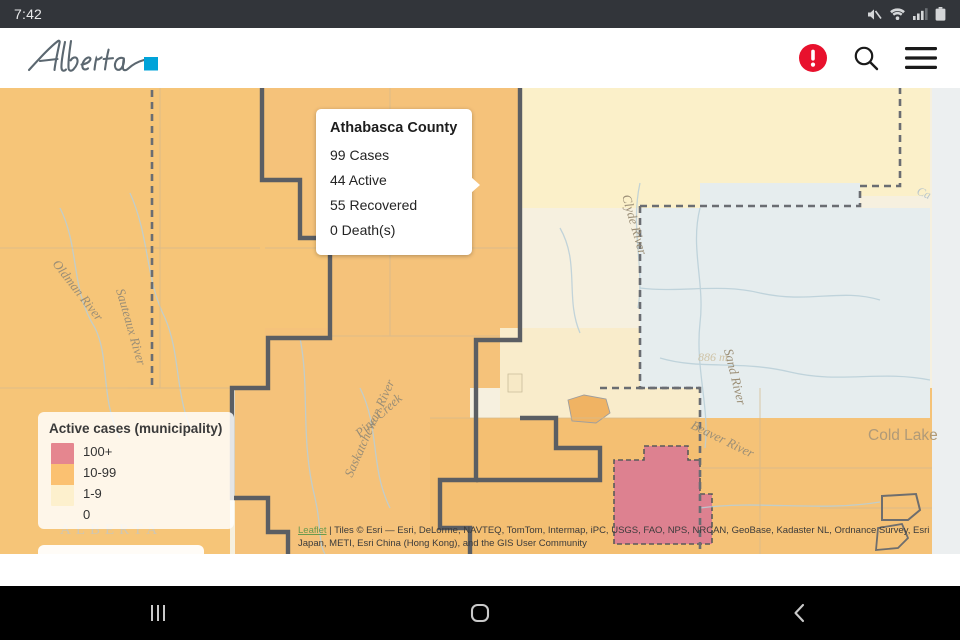 The image size is (960, 640). I want to click on legend-label-10-99: 10-99, so click(100, 472).